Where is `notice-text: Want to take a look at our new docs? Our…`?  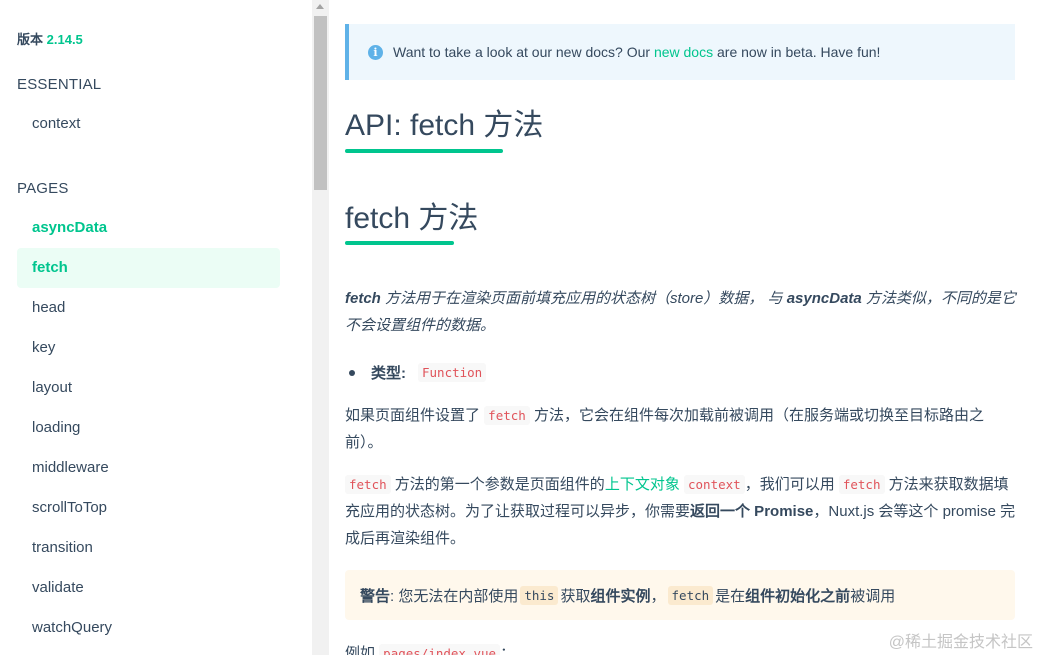
notice-text: Want to take a look at our new docs? Our… is located at coordinates (636, 52).